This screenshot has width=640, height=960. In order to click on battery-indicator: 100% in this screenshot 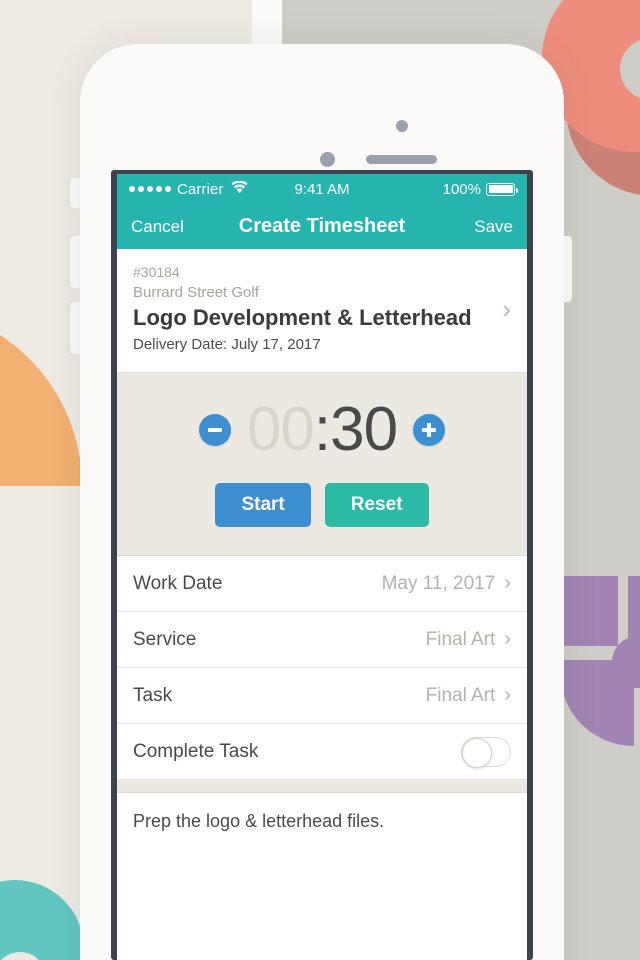, I will do `click(480, 189)`.